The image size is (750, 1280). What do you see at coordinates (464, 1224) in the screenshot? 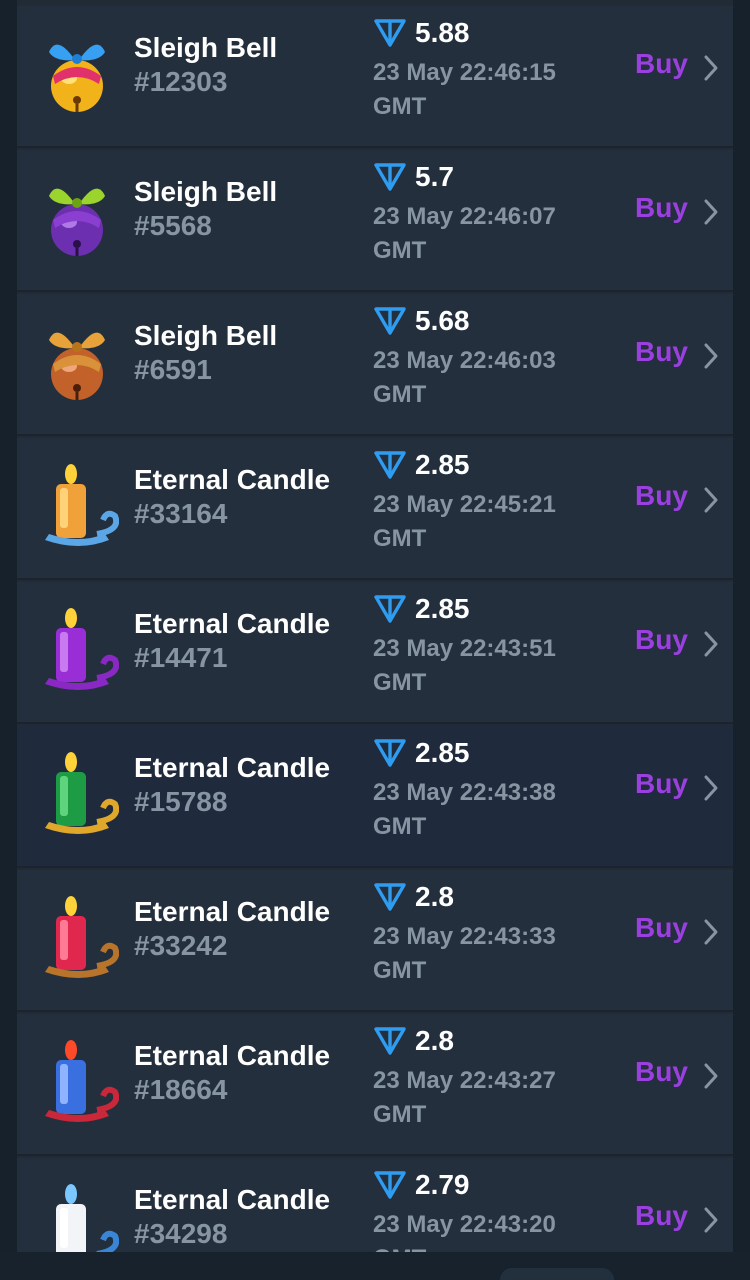
I see `date-line: 23 May 22:43:20` at bounding box center [464, 1224].